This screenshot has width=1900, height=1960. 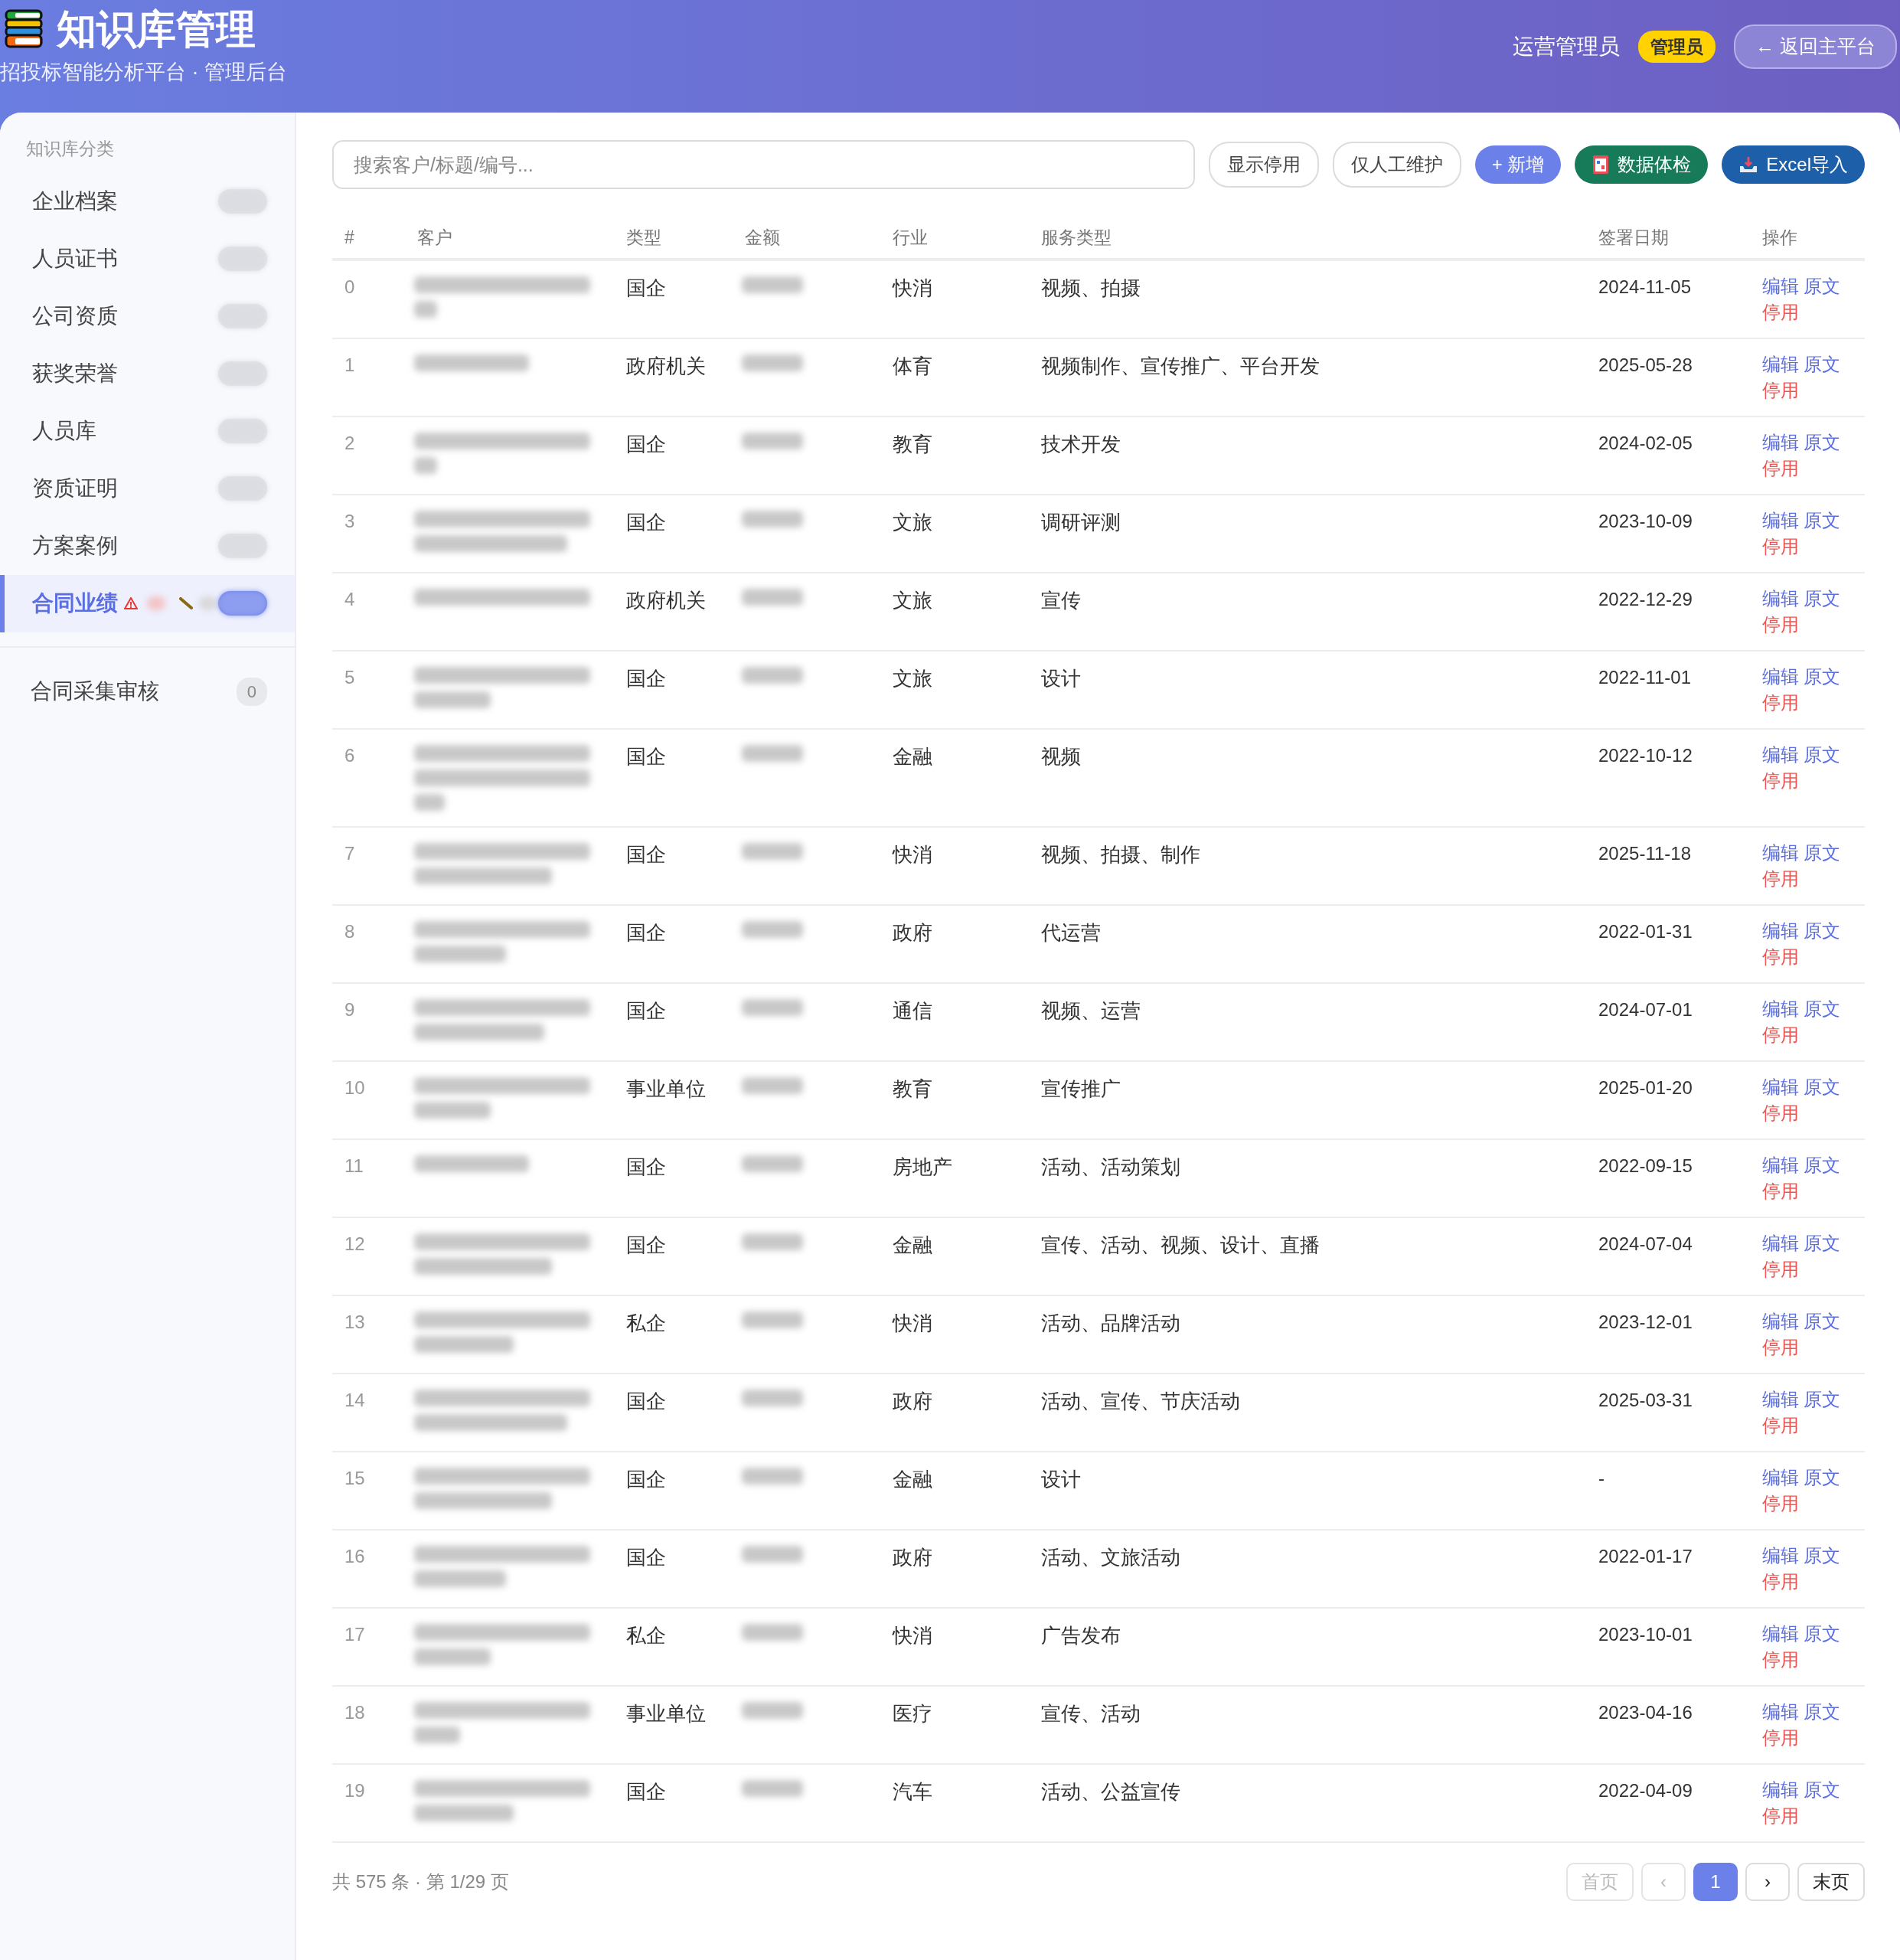 I want to click on sidebar-item: 获奖荣誉, so click(x=147, y=374).